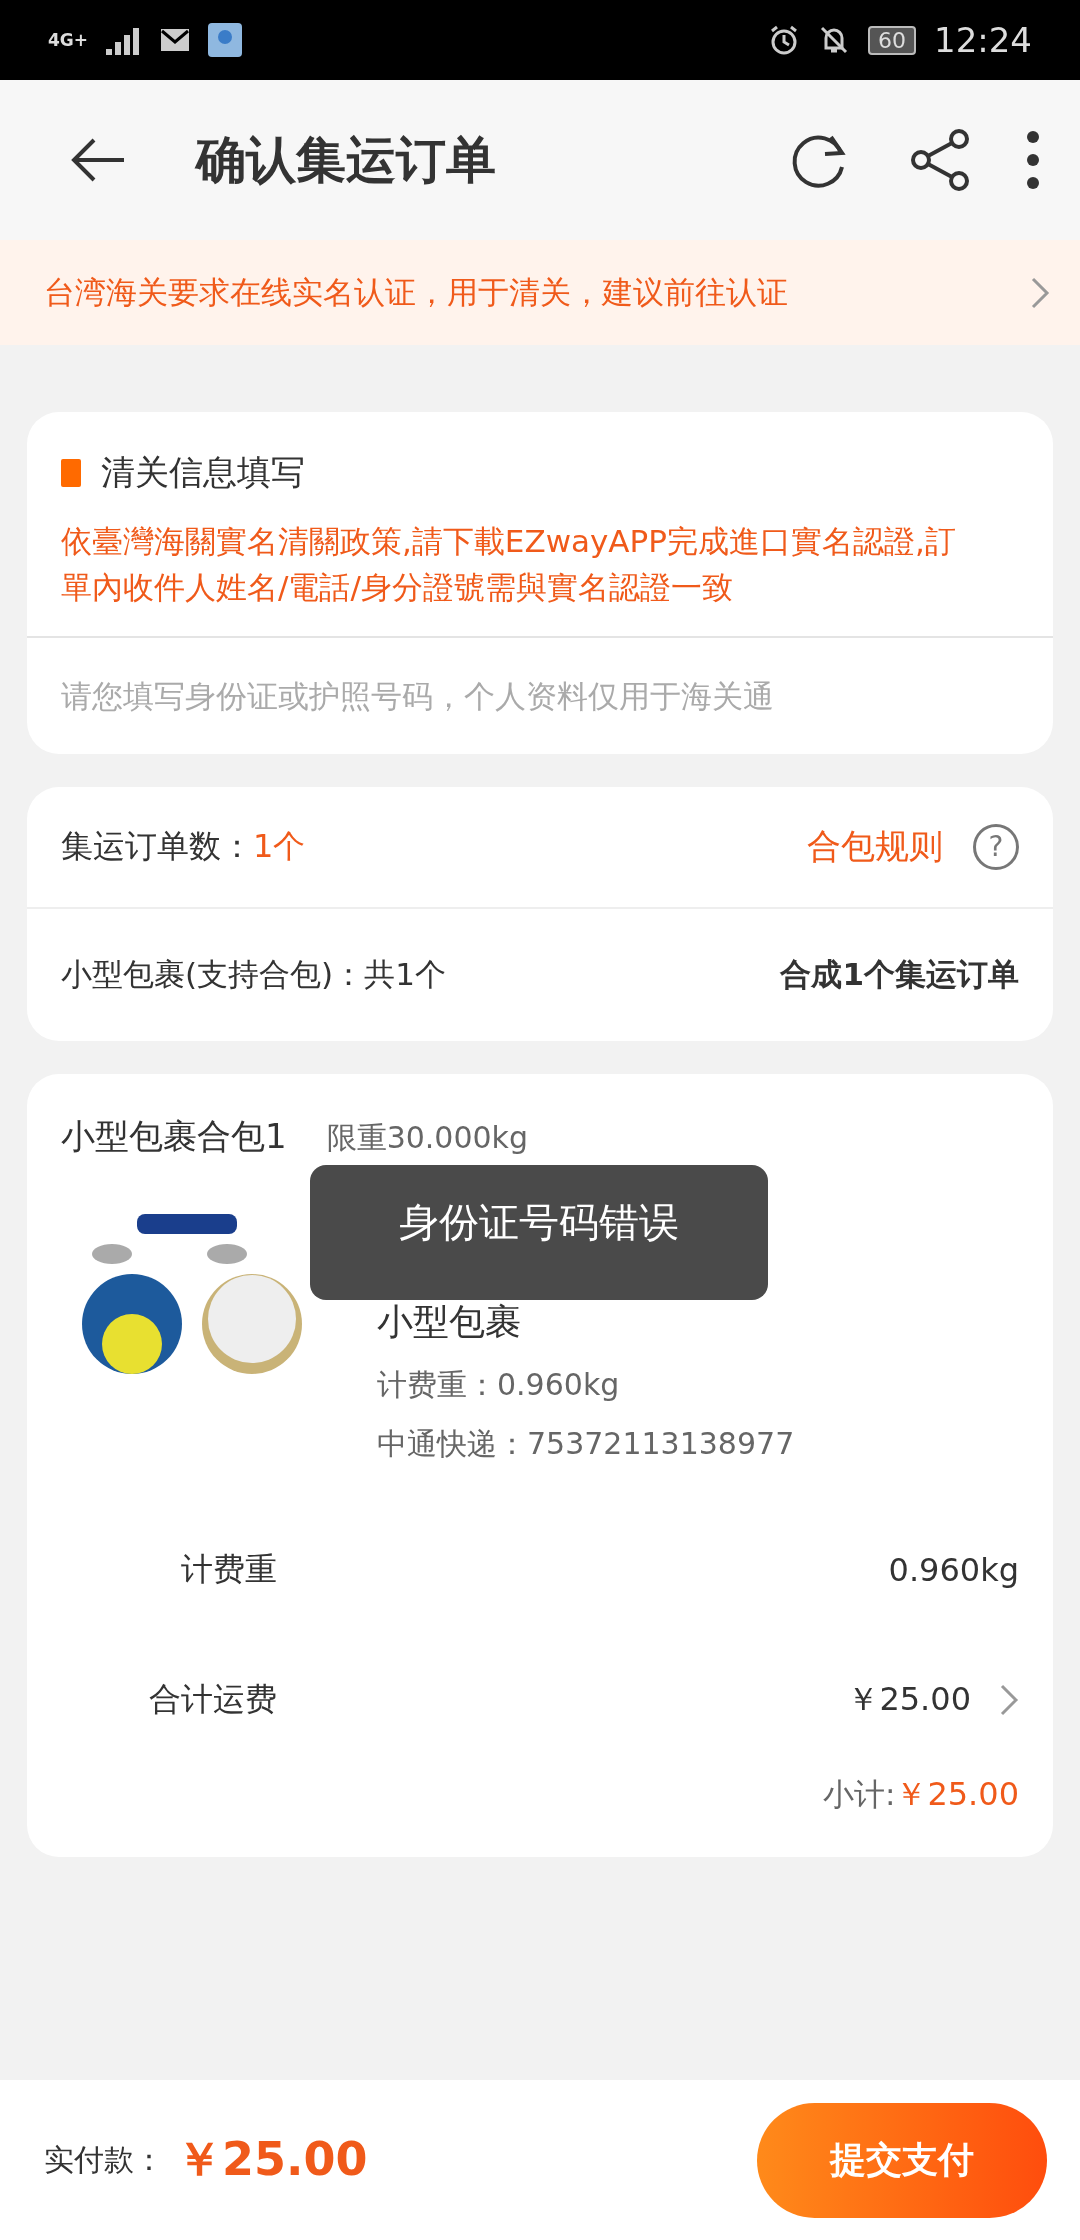 This screenshot has height=2240, width=1080. I want to click on merge-rules-link: 合包规则, so click(875, 847).